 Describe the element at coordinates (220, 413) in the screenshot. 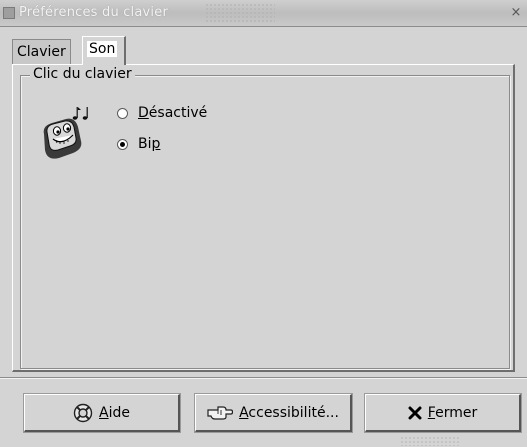

I see `accessibility-hand-icon` at that location.